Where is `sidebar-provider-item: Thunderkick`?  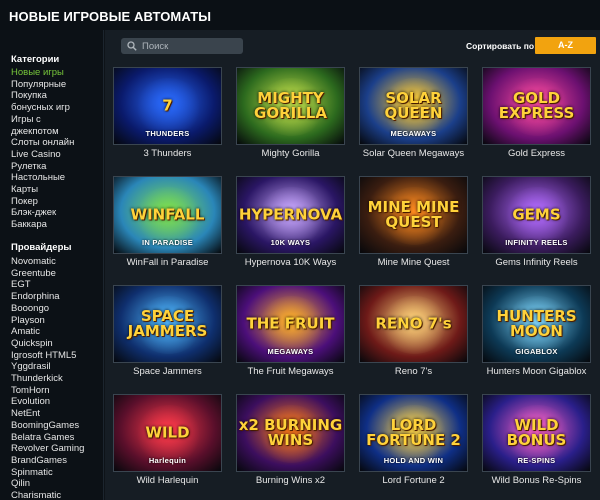
sidebar-provider-item: Thunderkick is located at coordinates (57, 379).